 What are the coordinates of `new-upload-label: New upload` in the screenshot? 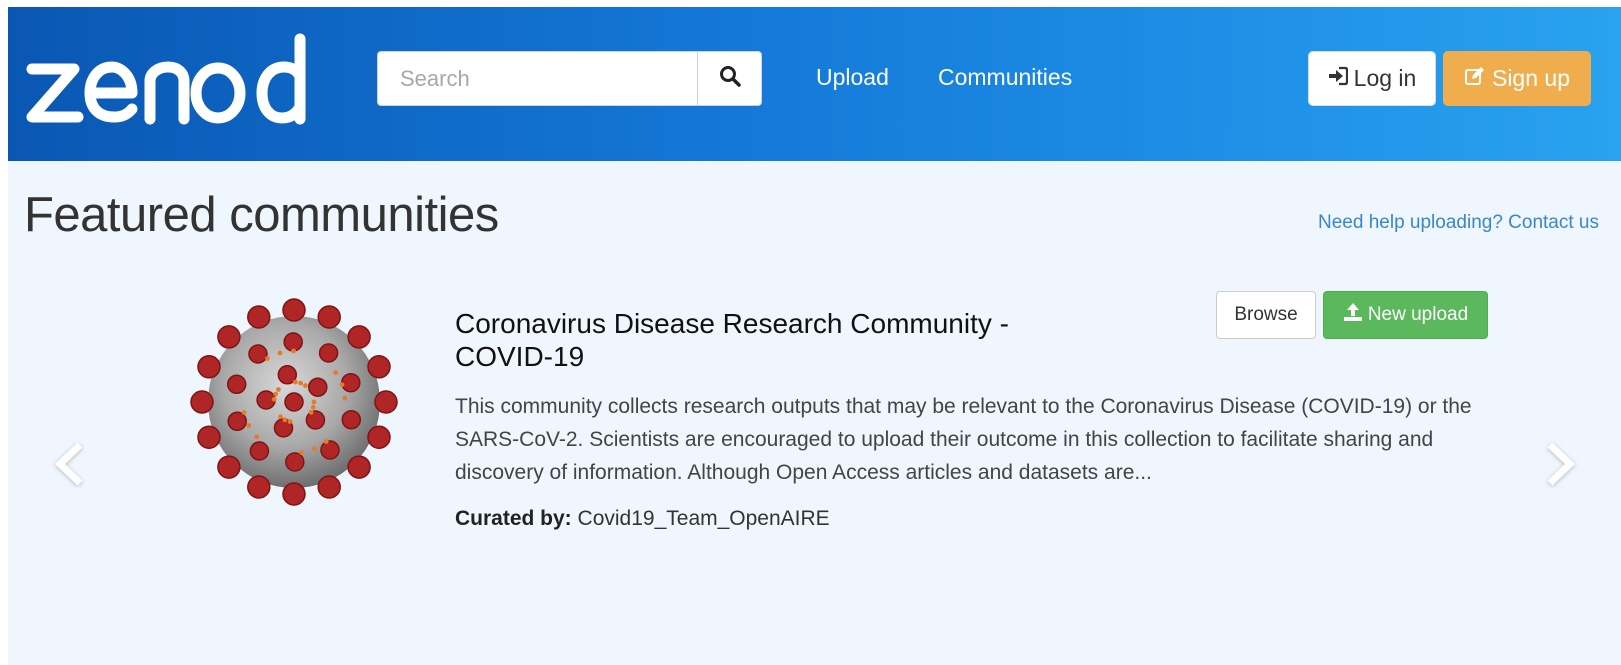 It's located at (1418, 314).